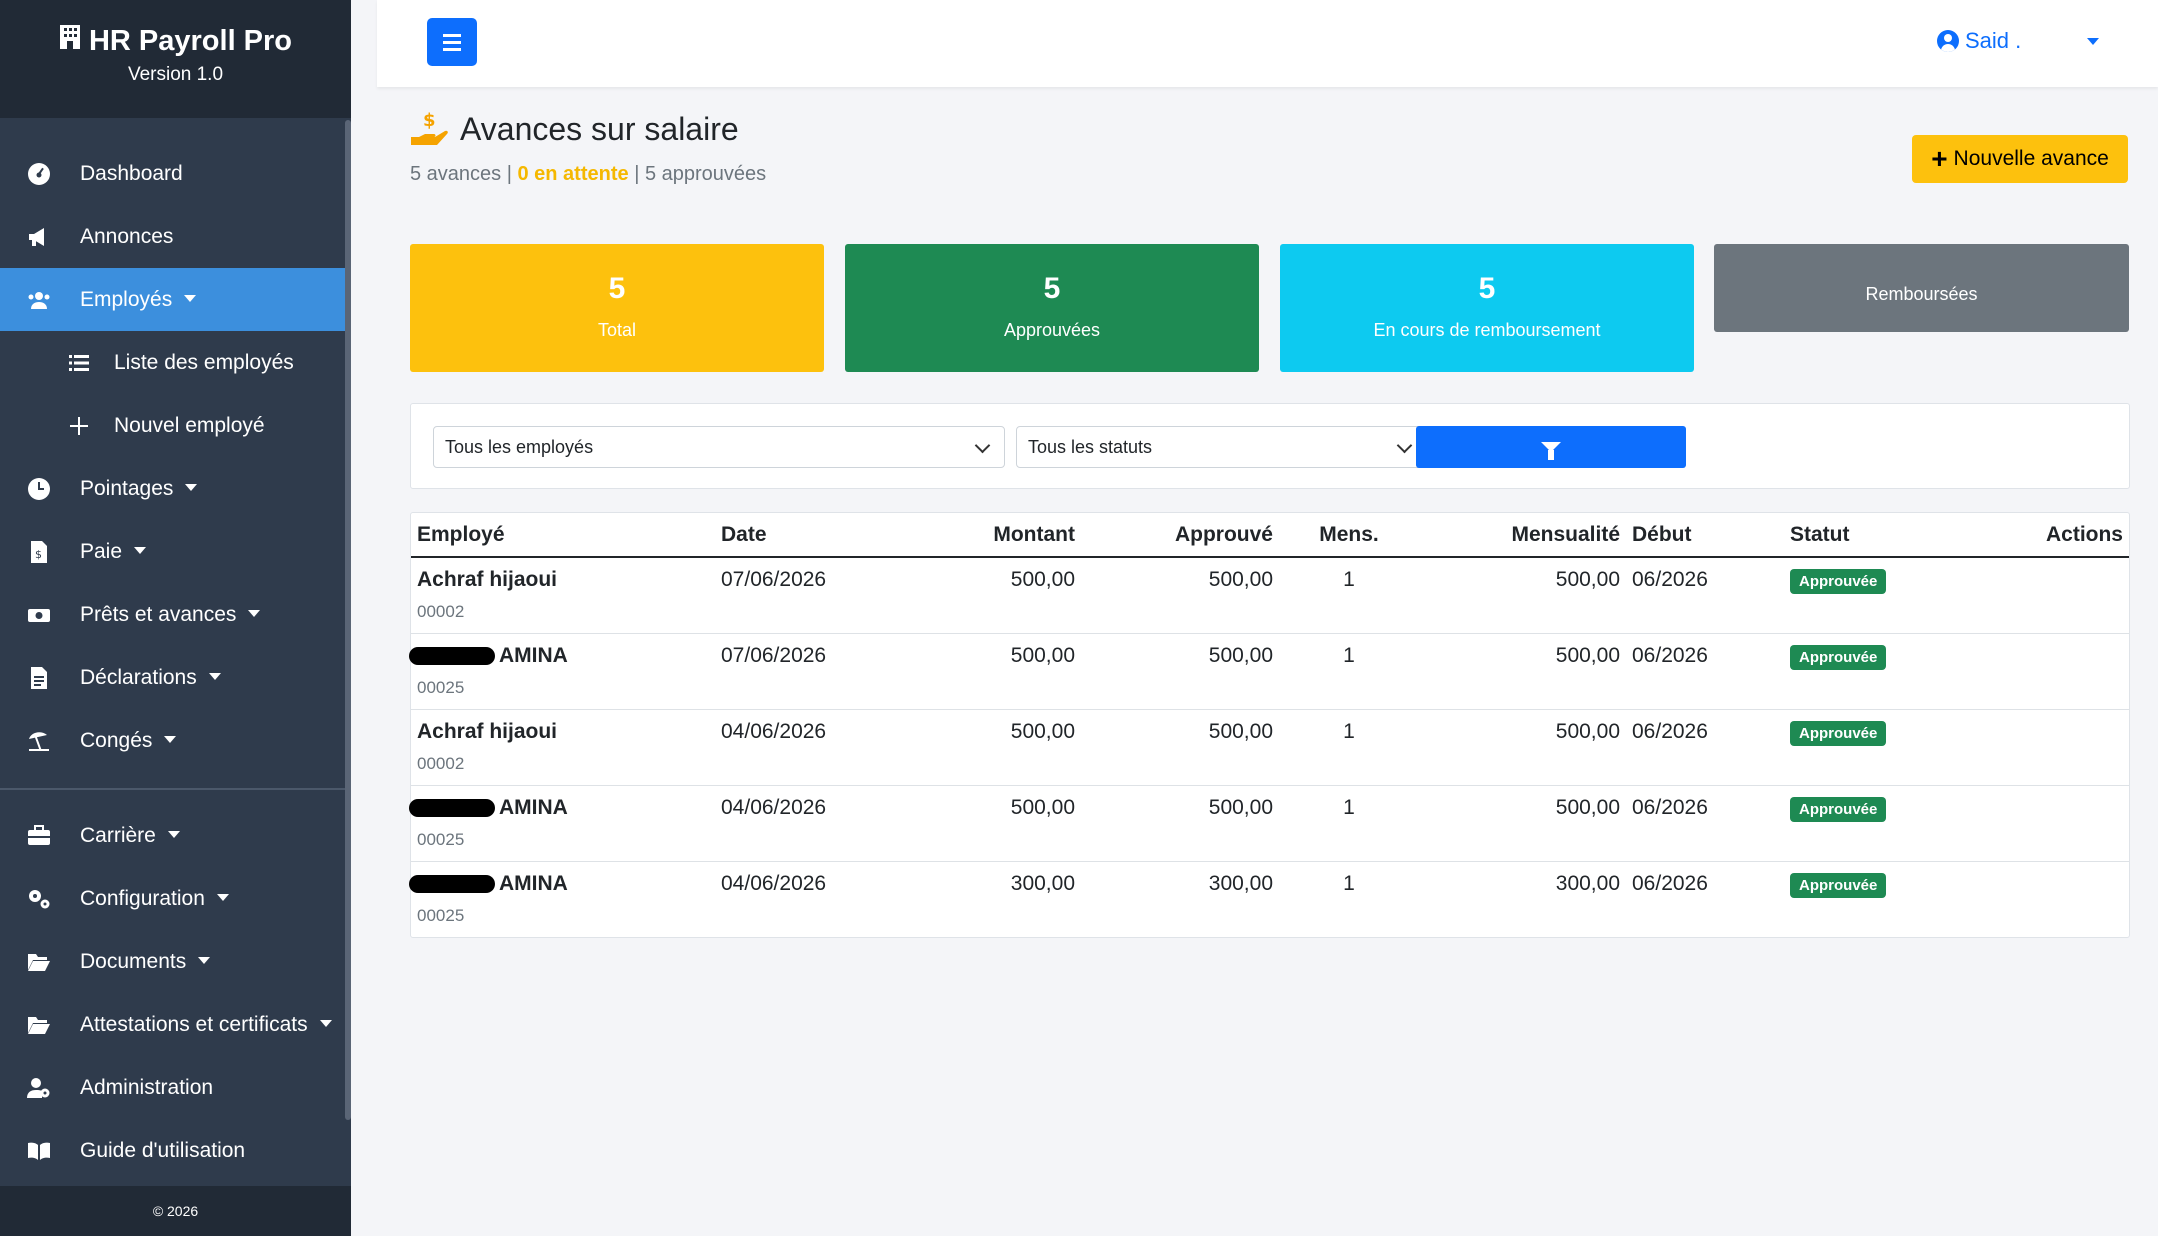 The image size is (2158, 1236). What do you see at coordinates (617, 308) in the screenshot?
I see `stat-card-total: 5 Total` at bounding box center [617, 308].